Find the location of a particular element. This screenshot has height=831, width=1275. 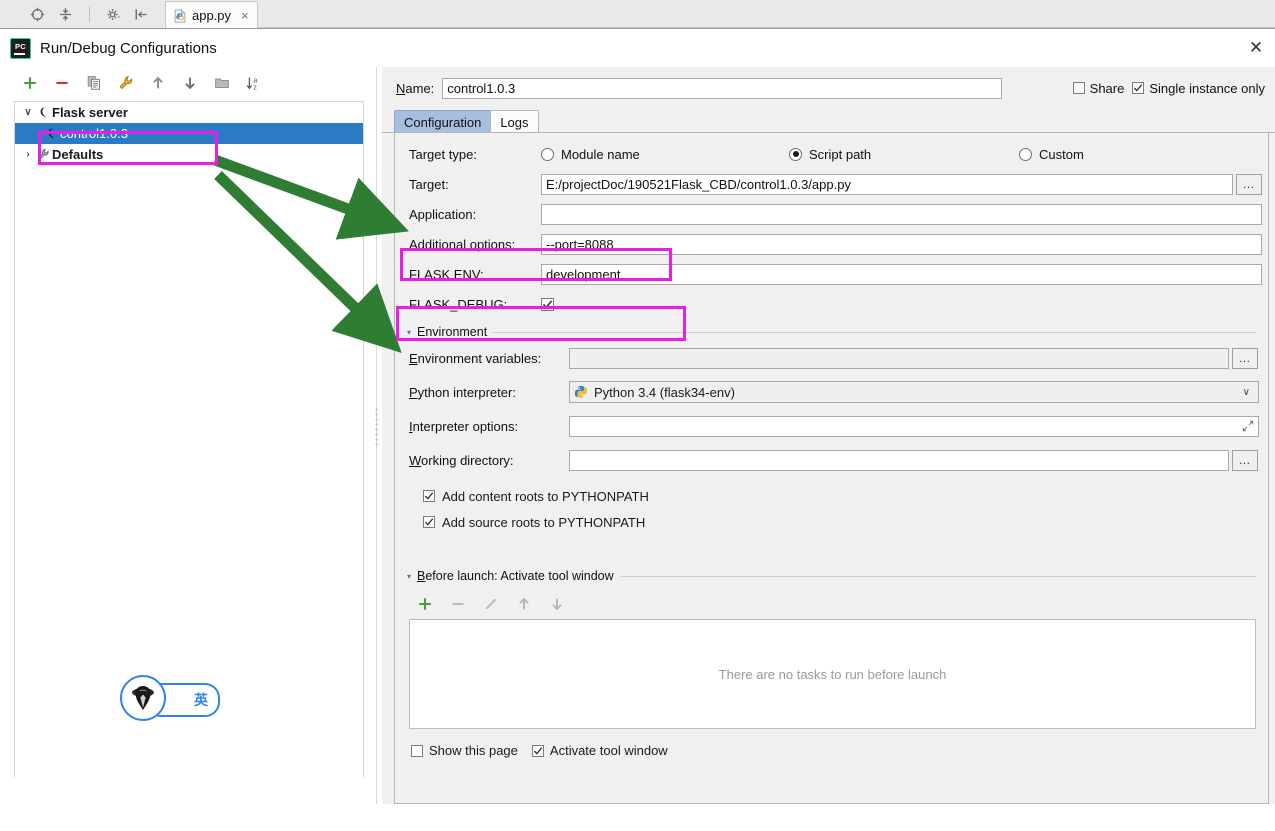

tab-logs: Logs is located at coordinates (514, 121).